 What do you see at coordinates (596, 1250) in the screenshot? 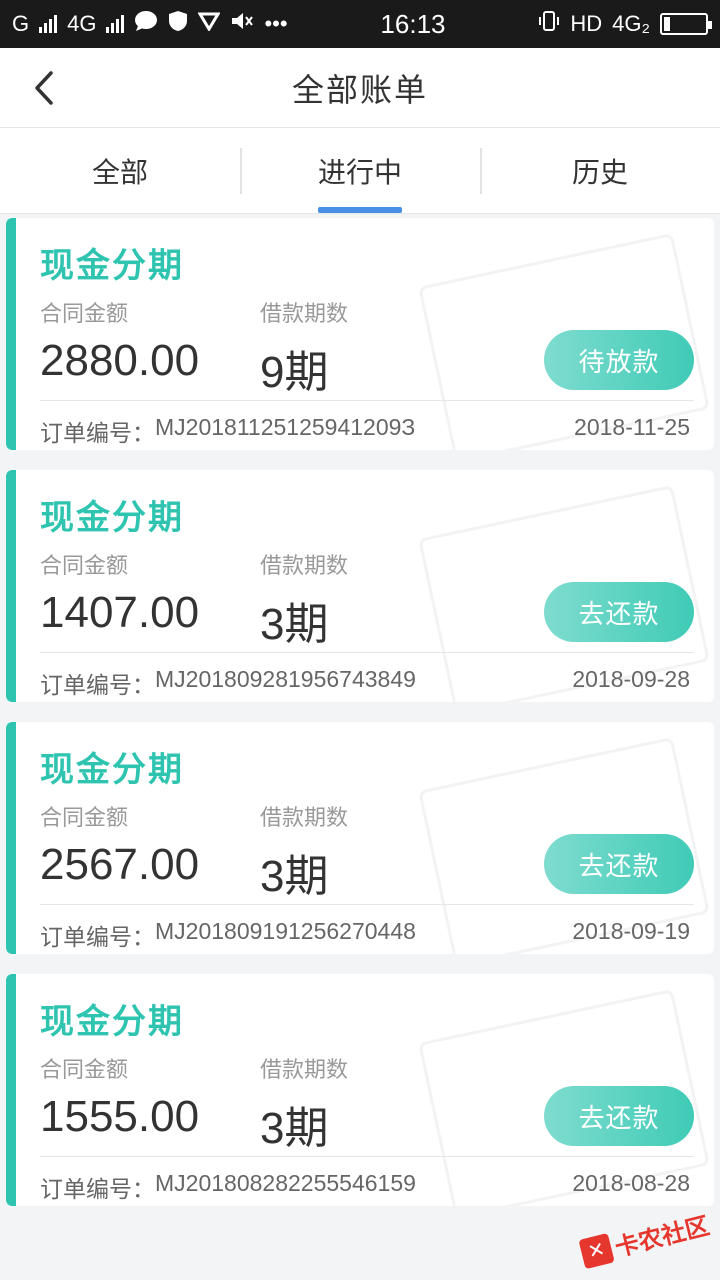
I see `watermark-icon: ✕` at bounding box center [596, 1250].